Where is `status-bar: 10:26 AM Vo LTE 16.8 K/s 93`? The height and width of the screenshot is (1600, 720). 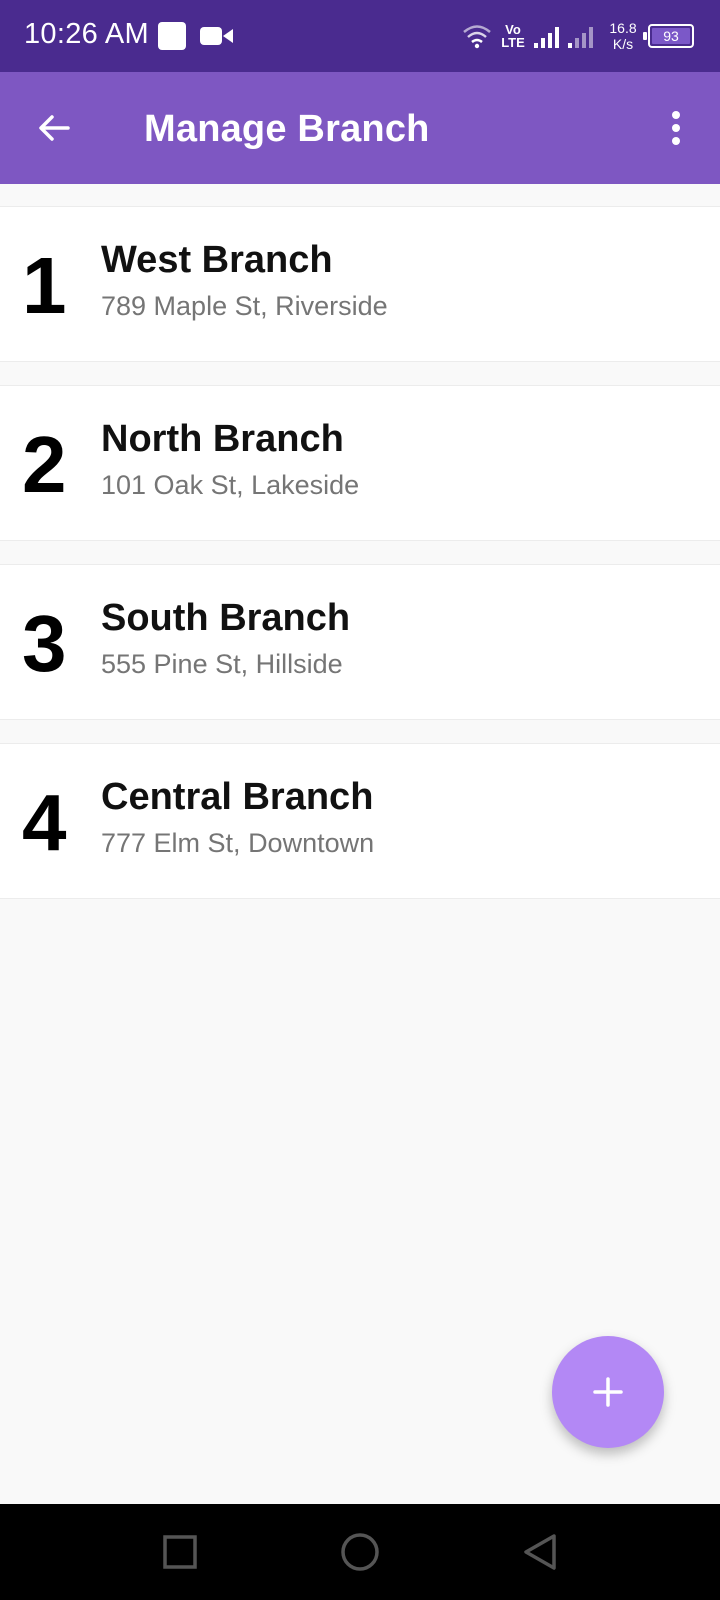 status-bar: 10:26 AM Vo LTE 16.8 K/s 93 is located at coordinates (360, 36).